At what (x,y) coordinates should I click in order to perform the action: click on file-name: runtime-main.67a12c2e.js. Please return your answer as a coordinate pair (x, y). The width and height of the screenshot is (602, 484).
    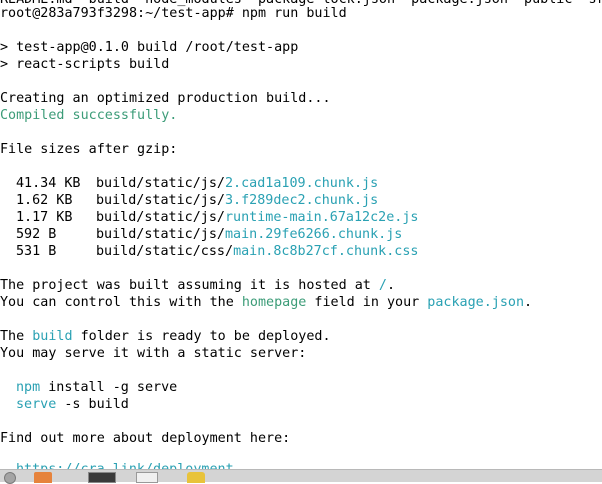
    Looking at the image, I should click on (322, 217).